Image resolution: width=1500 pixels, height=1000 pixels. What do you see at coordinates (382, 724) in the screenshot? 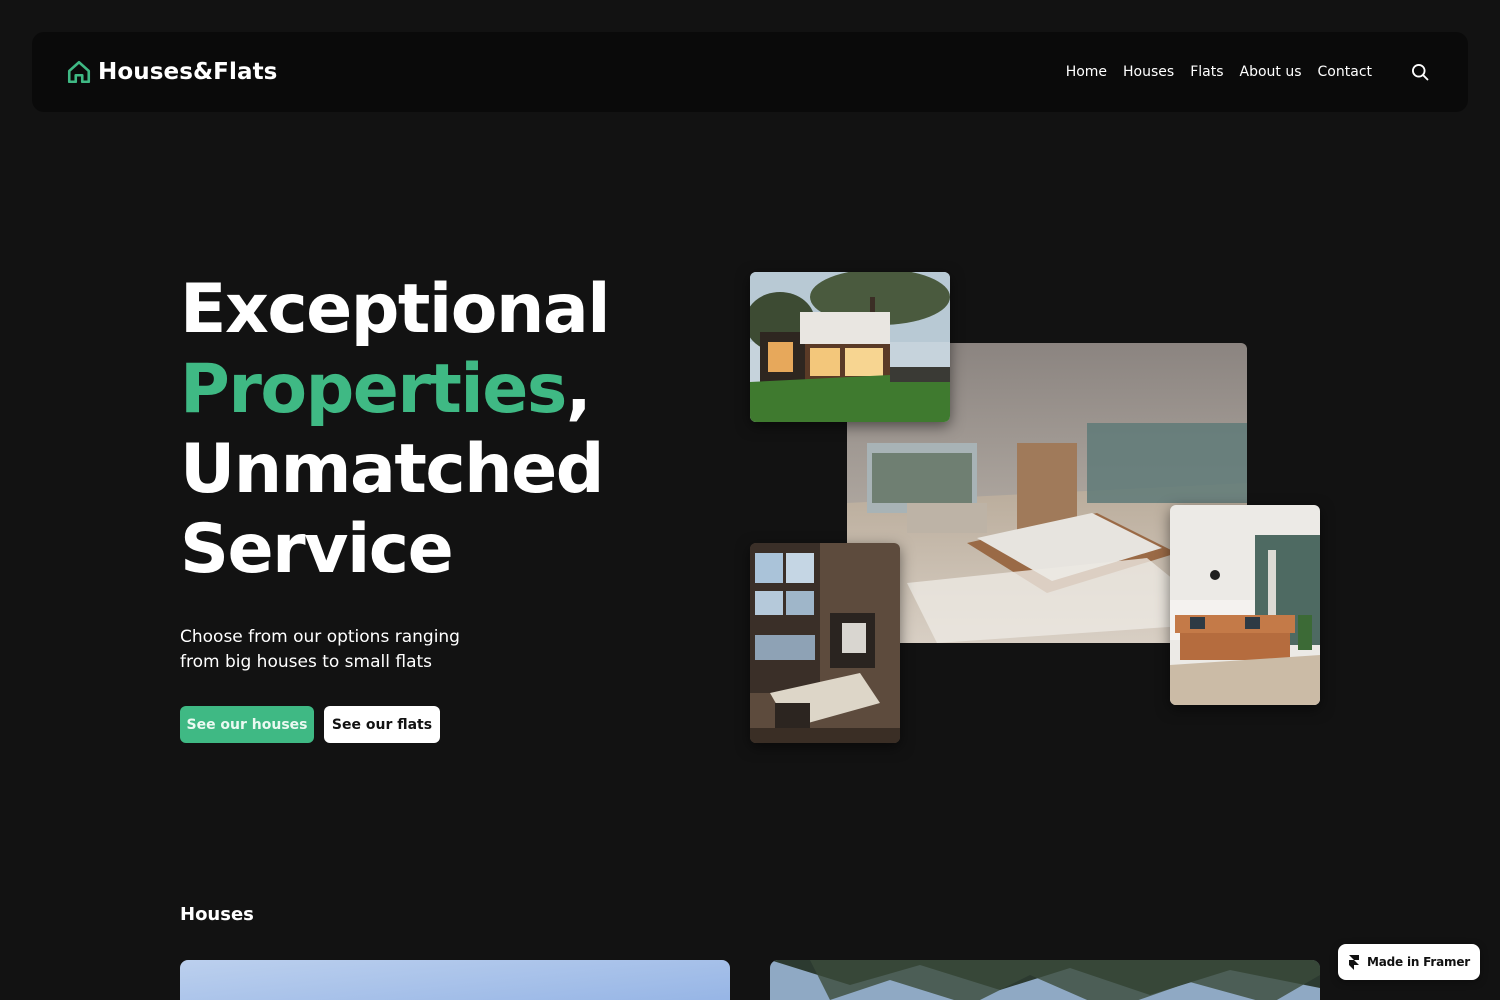
I see `see-flats-button: See our flats` at bounding box center [382, 724].